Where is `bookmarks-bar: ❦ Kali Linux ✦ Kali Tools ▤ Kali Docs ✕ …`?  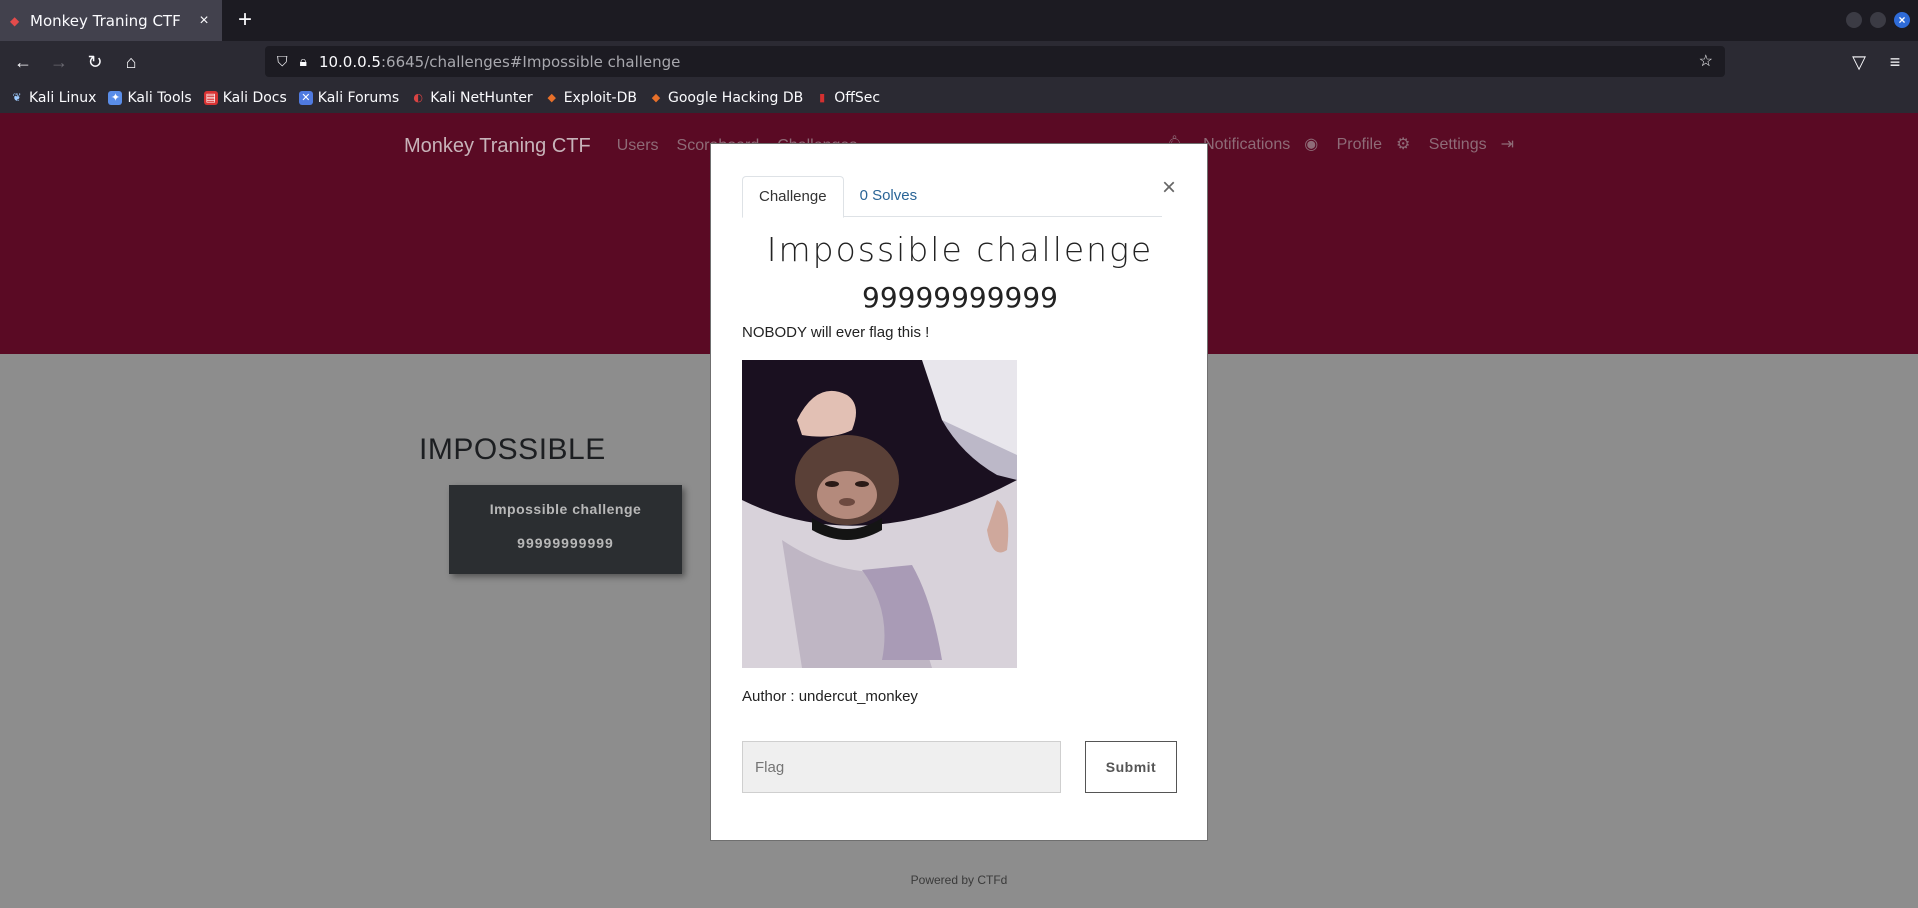
bookmarks-bar: ❦ Kali Linux ✦ Kali Tools ▤ Kali Docs ✕ … is located at coordinates (959, 98).